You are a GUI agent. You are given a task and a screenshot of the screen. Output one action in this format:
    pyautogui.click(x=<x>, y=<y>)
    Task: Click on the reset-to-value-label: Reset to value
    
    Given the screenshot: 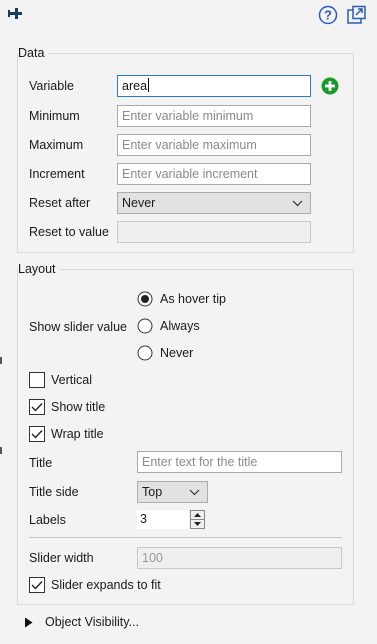 What is the action you would take?
    pyautogui.click(x=69, y=232)
    